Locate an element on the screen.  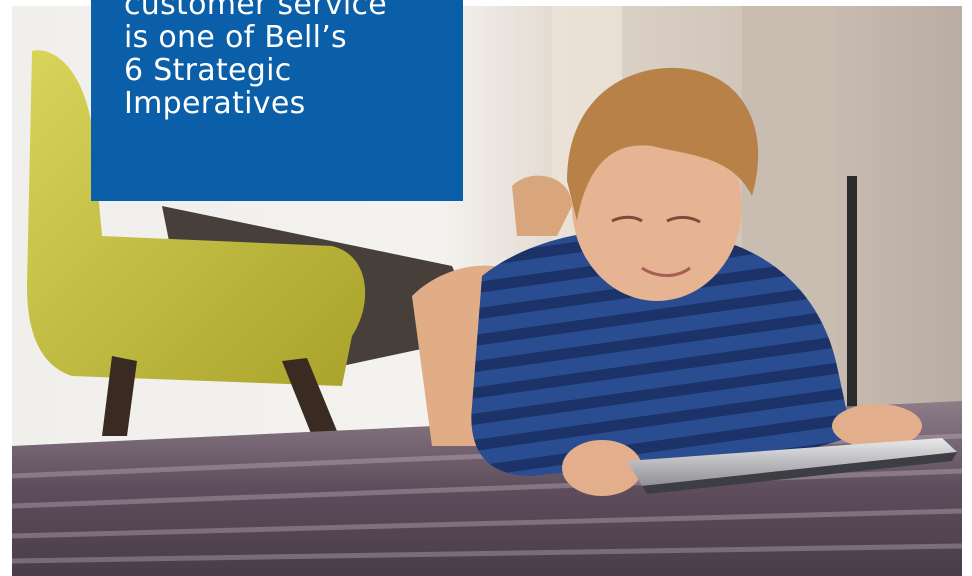
callout-line: Imperatives is located at coordinates (215, 103).